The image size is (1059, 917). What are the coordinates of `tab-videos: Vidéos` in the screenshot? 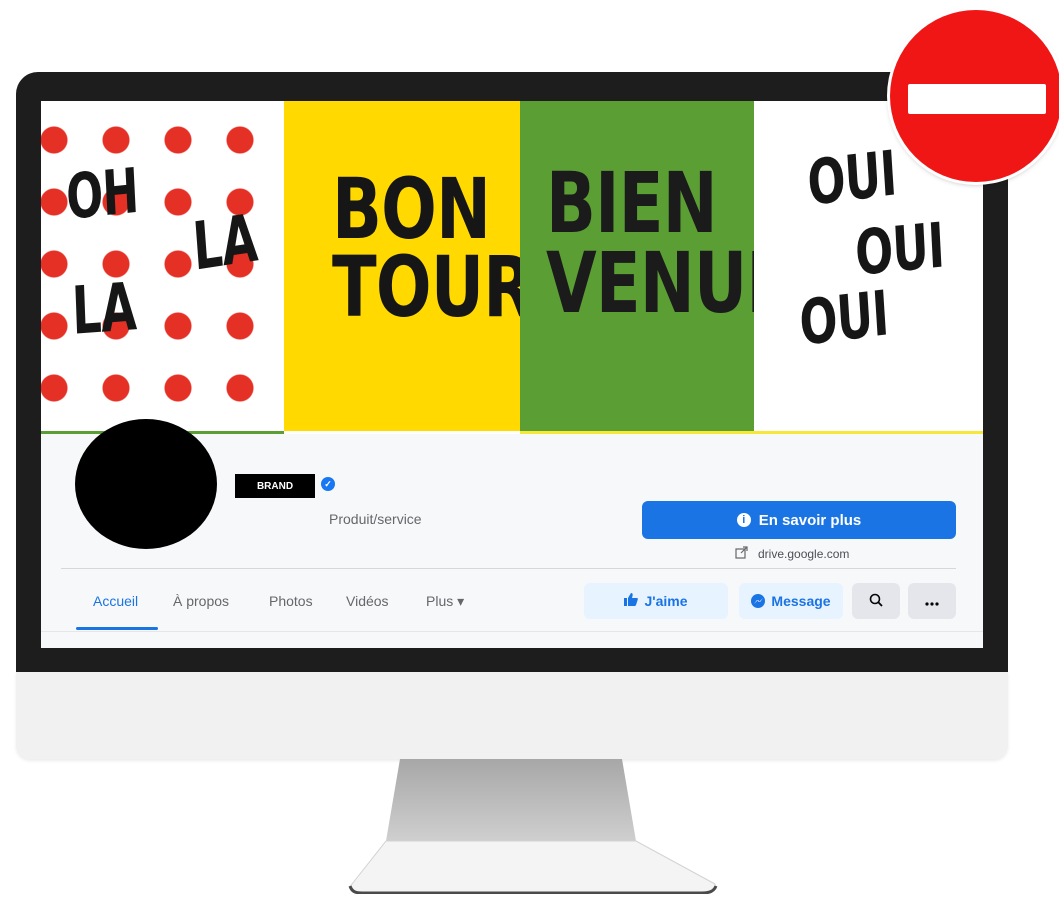 It's located at (367, 601).